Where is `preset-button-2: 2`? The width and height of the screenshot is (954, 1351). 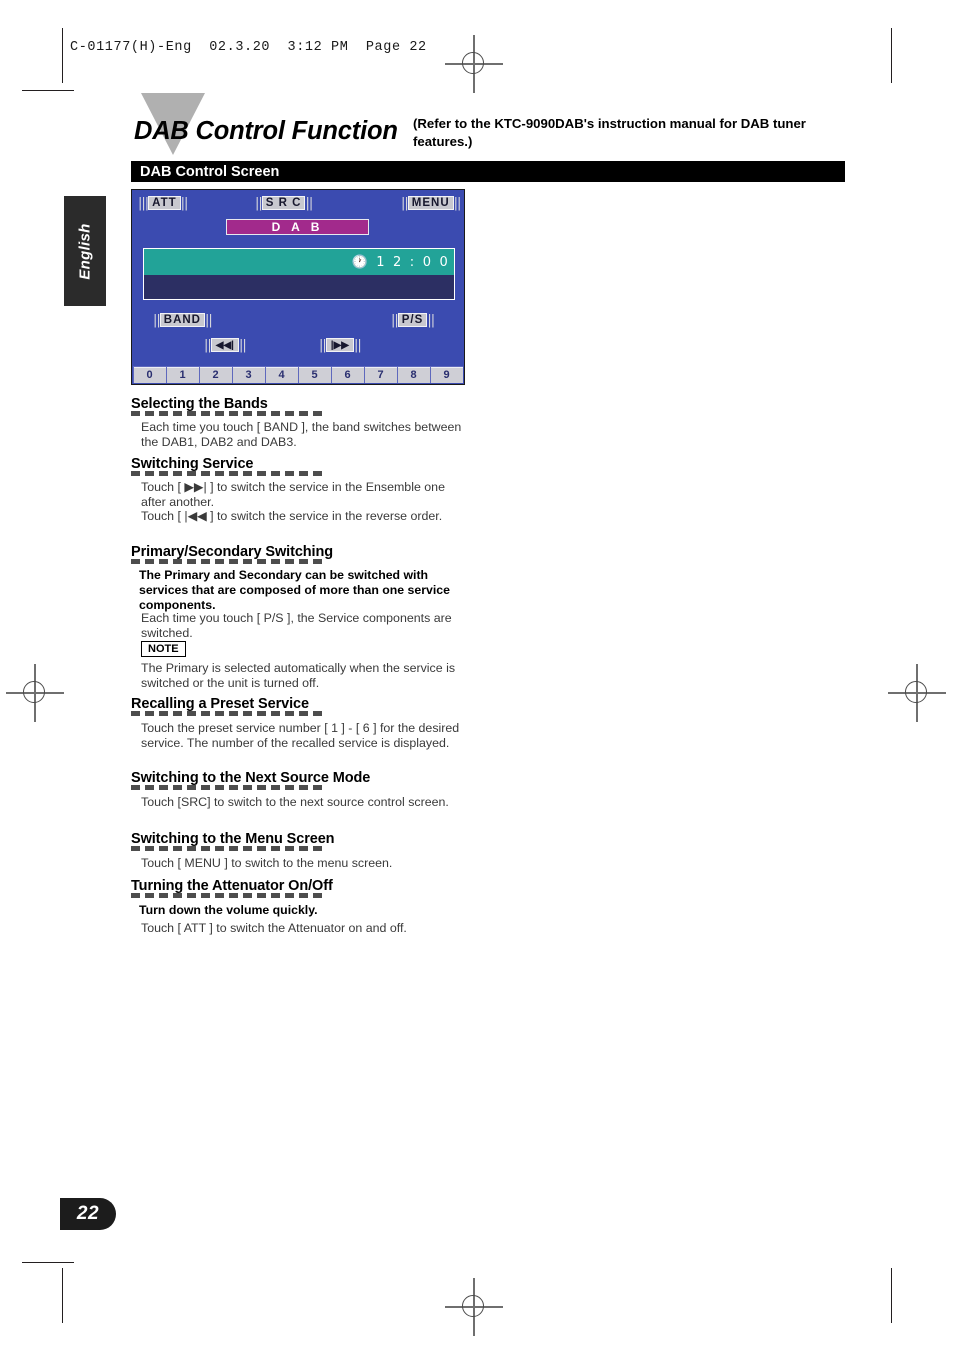
preset-button-2: 2 is located at coordinates (215, 374).